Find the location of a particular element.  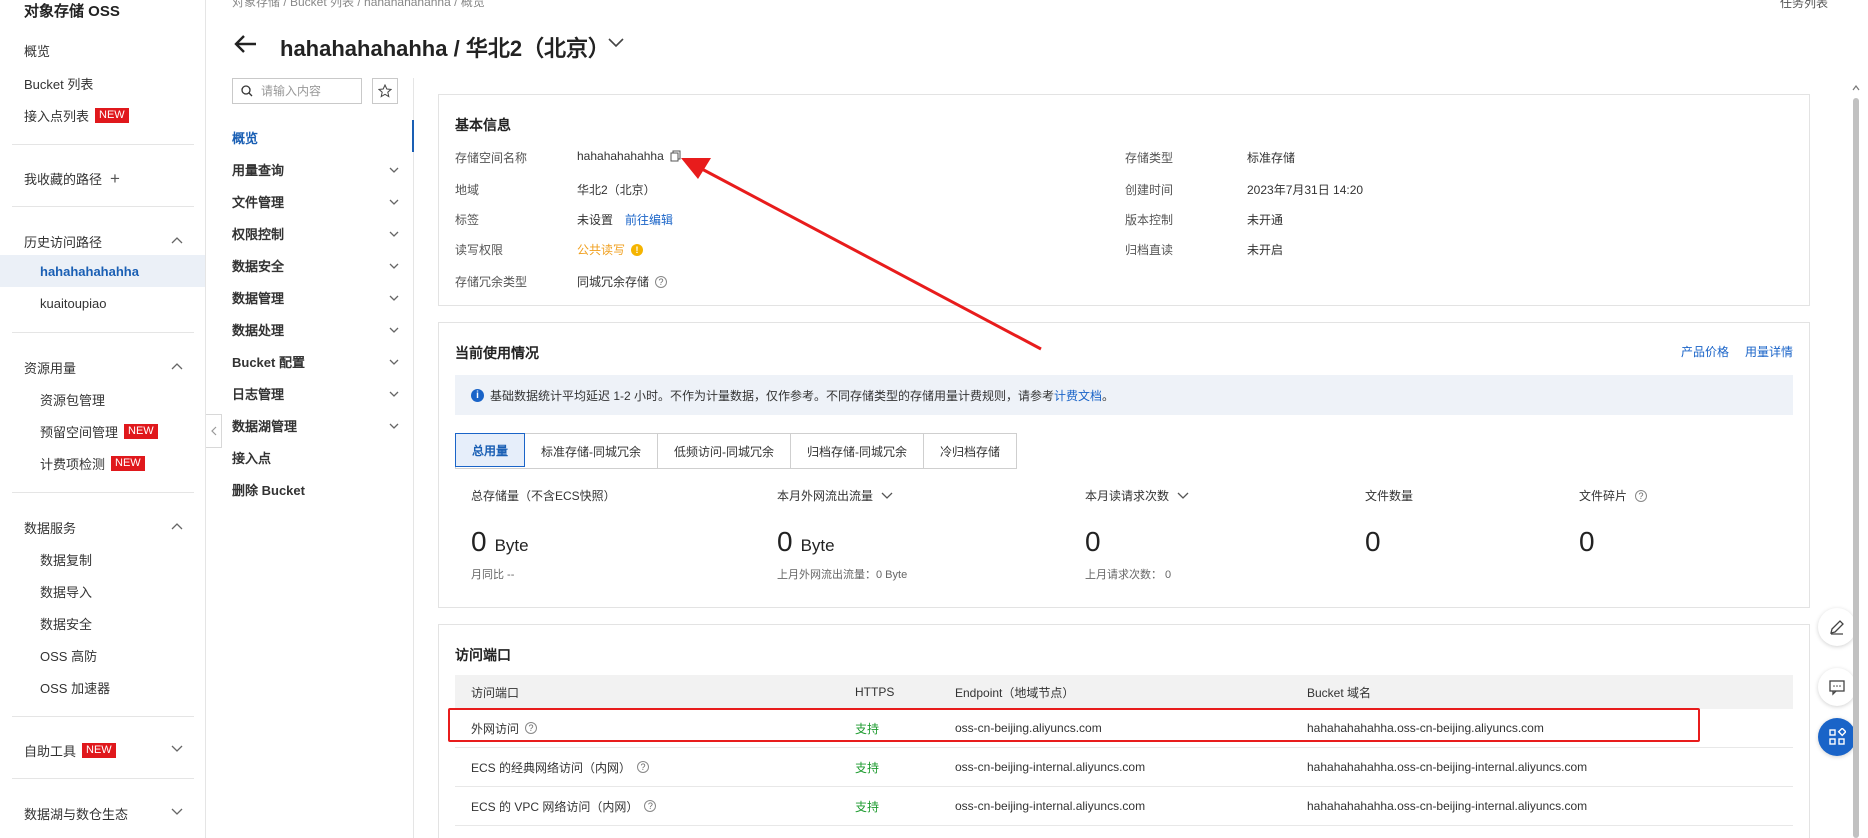

task-list-link: 任务列表 is located at coordinates (1804, 5).